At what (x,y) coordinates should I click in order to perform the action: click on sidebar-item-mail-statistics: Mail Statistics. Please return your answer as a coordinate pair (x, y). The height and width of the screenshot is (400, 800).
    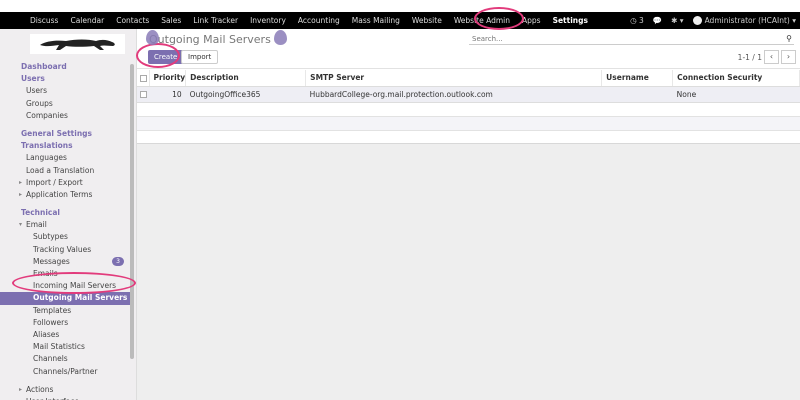
    Looking at the image, I should click on (65, 347).